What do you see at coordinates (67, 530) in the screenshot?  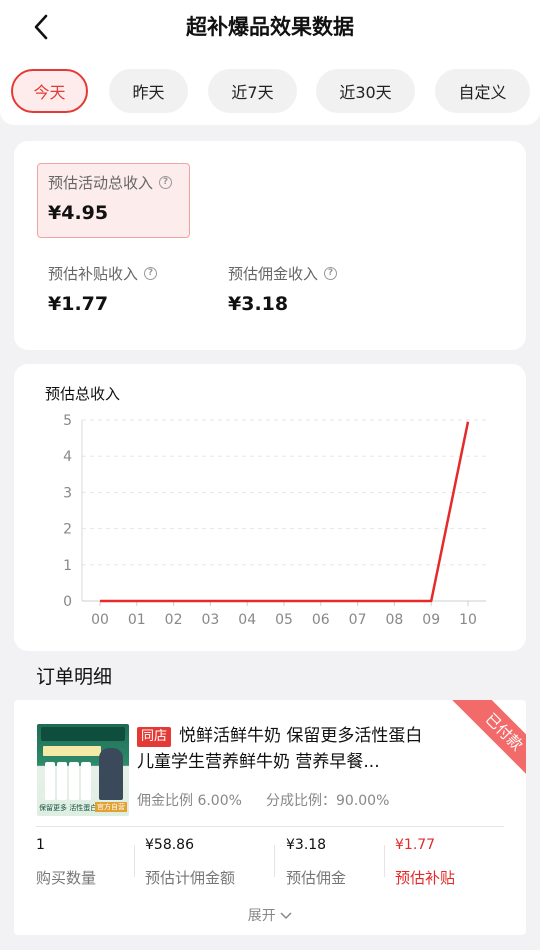 I see `y-tick-label: 2` at bounding box center [67, 530].